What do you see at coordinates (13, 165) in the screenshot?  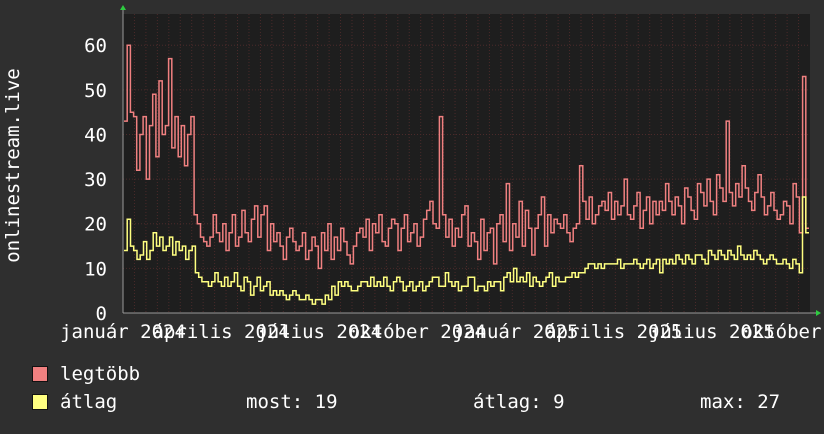 I see `y-axis-title: onlinestream.live` at bounding box center [13, 165].